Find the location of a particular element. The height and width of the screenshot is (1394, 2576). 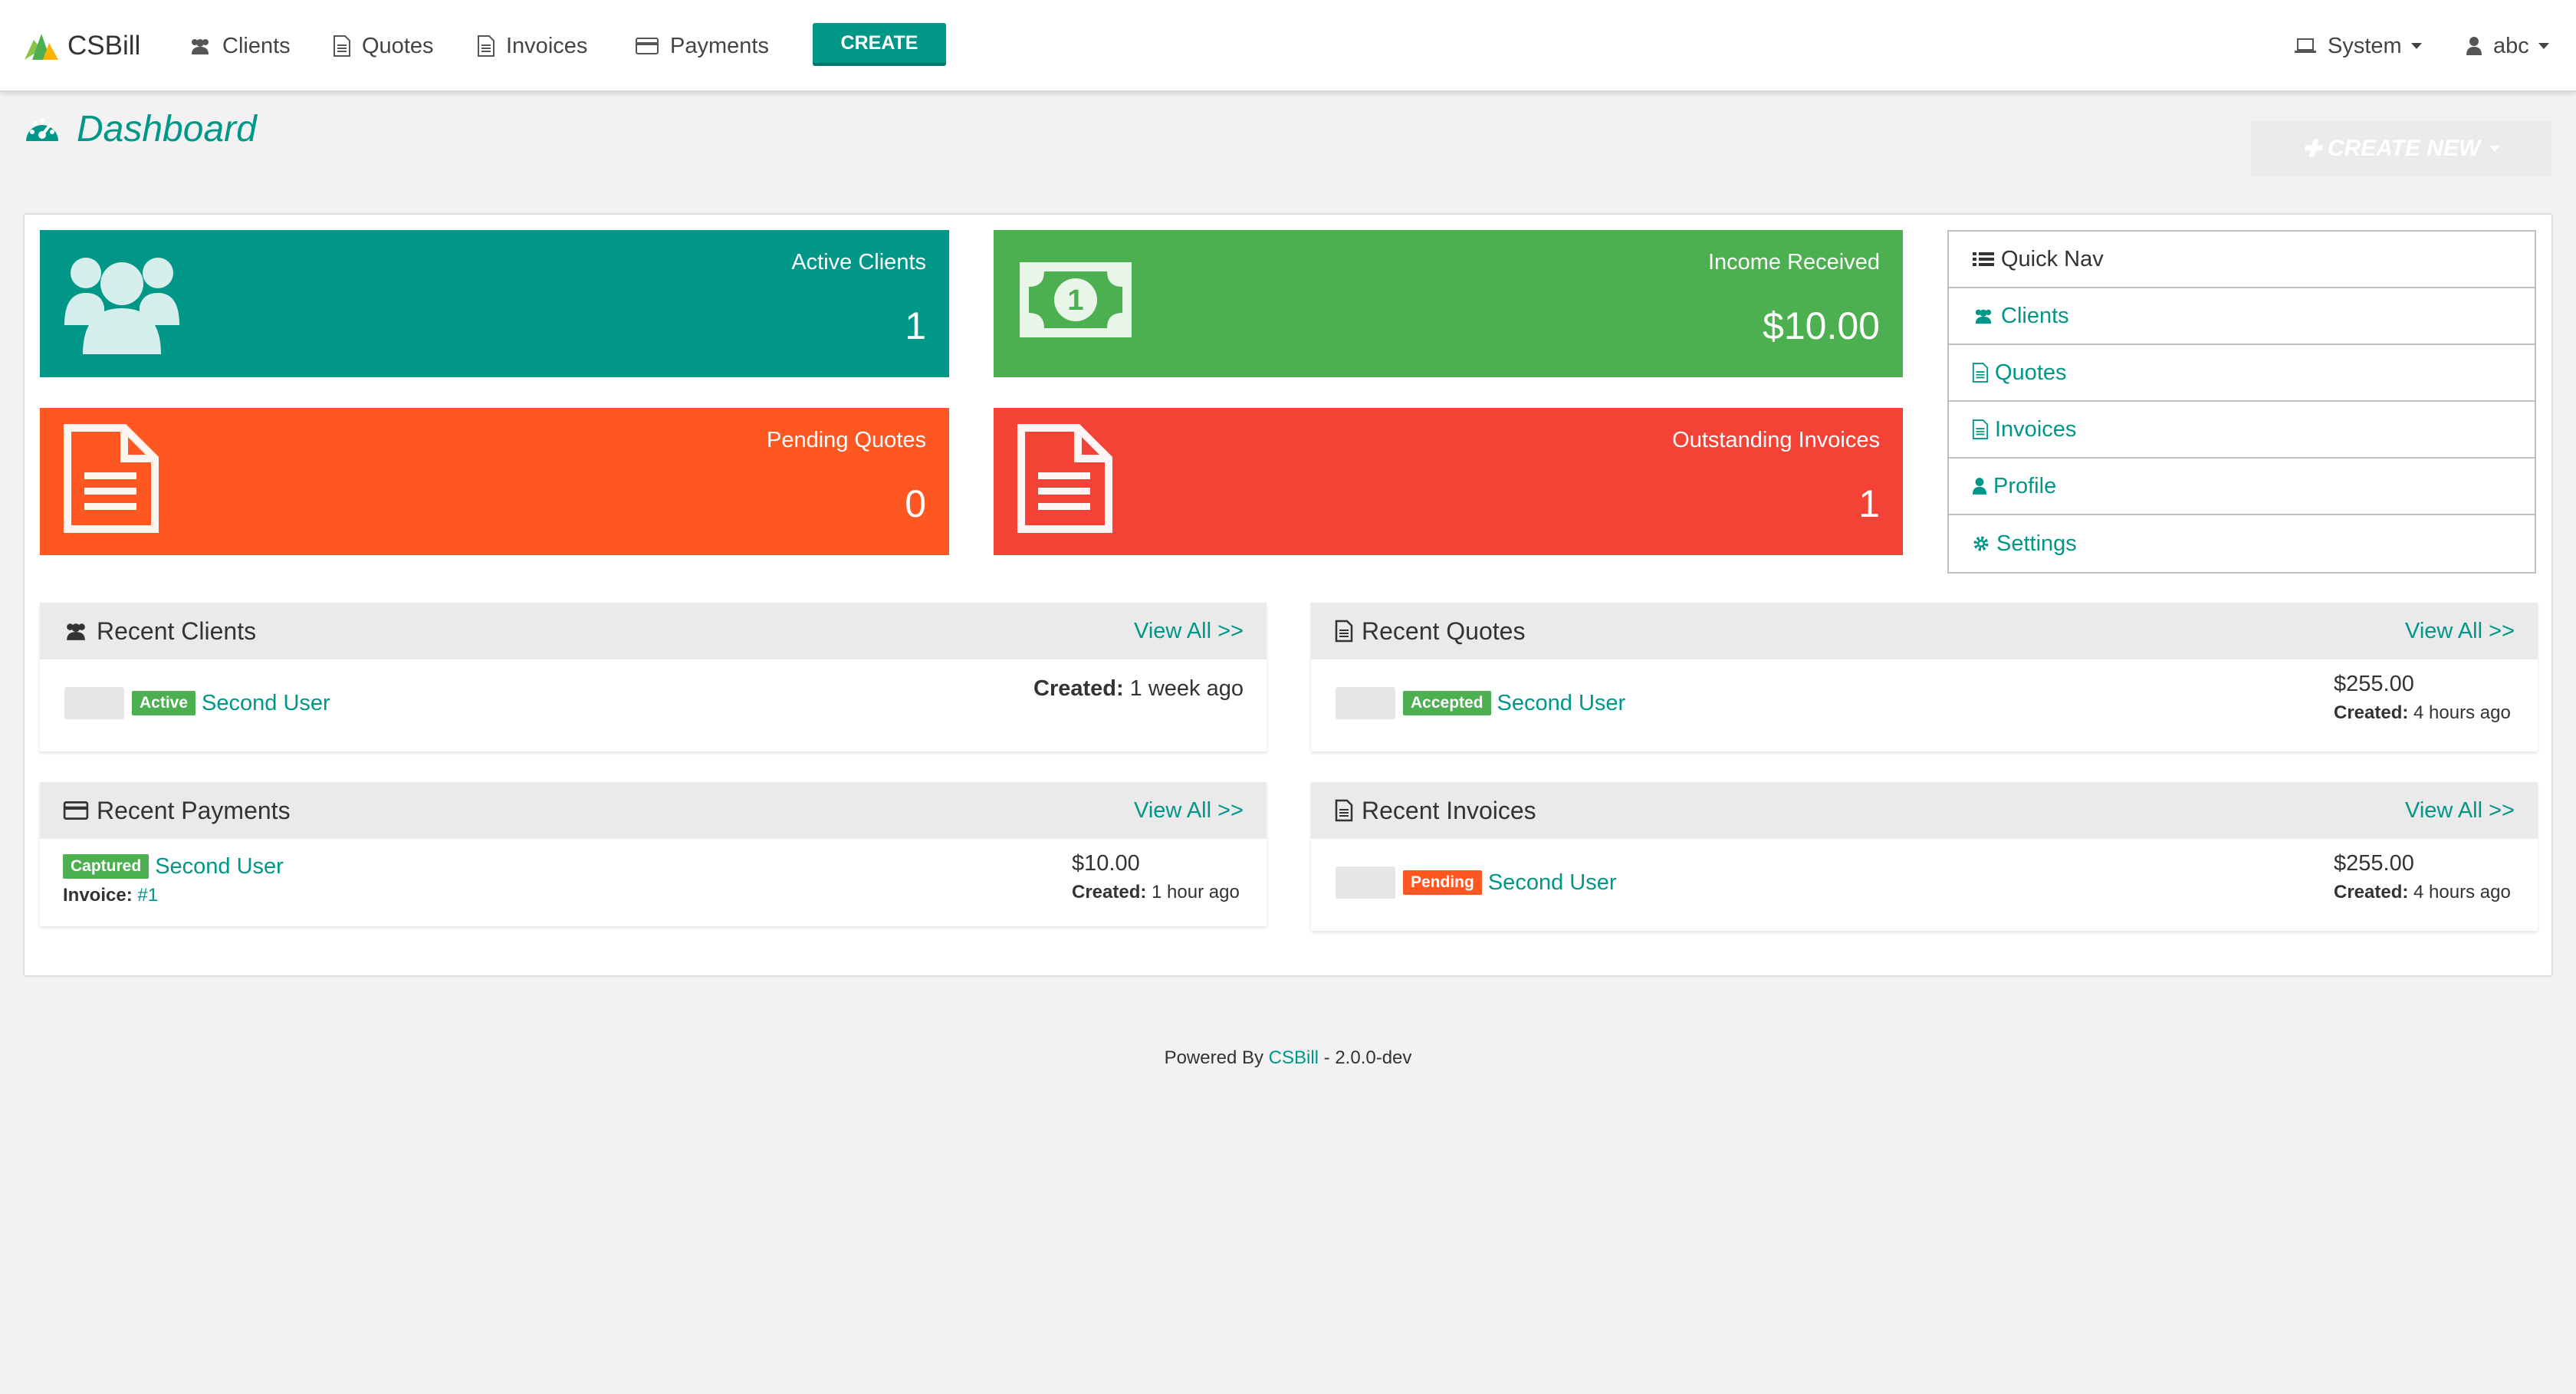

brand-name: CSBill is located at coordinates (104, 46).